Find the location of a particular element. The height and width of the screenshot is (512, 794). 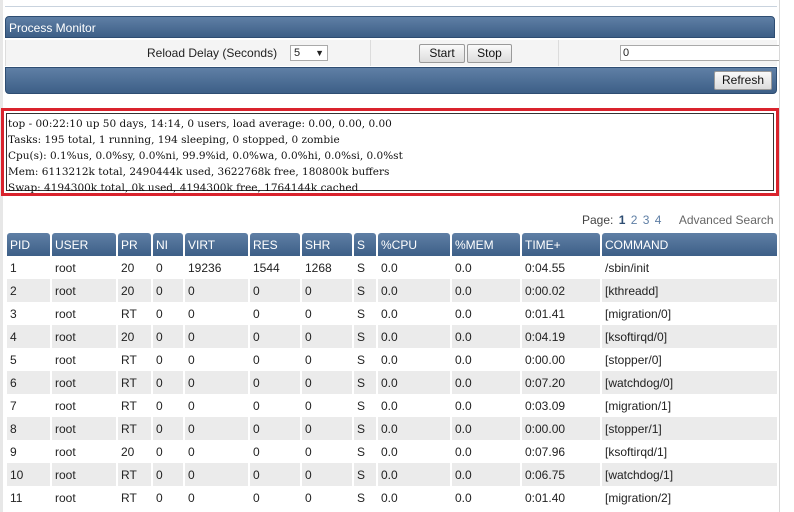

page-link-2: 2 is located at coordinates (634, 220).